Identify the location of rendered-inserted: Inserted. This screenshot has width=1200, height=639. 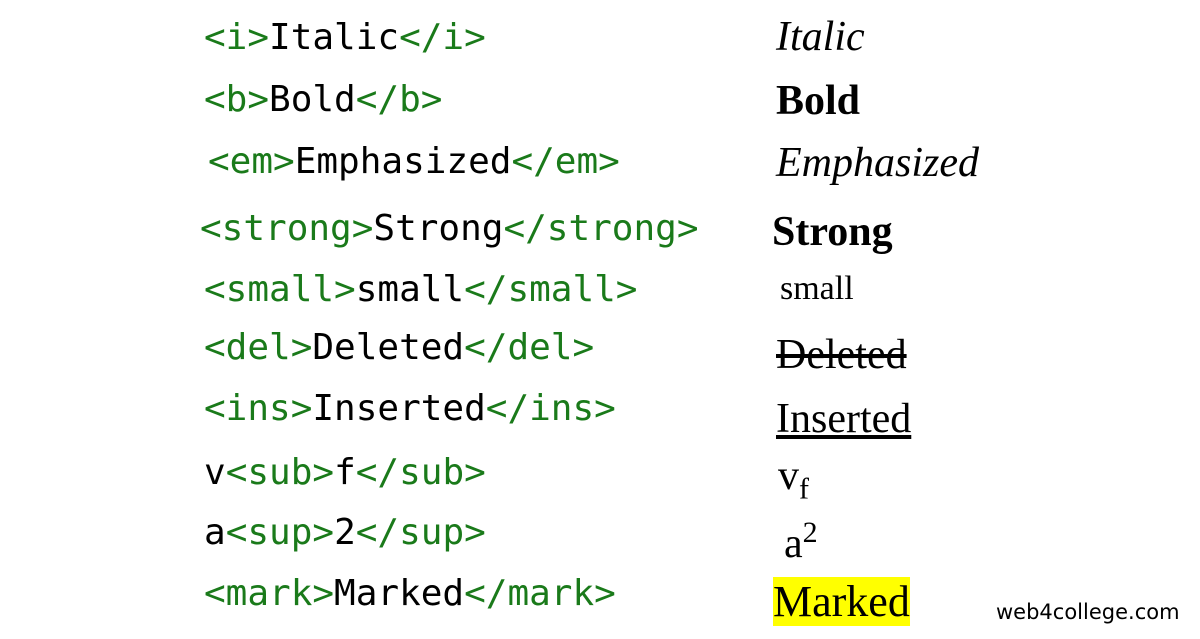
(844, 419).